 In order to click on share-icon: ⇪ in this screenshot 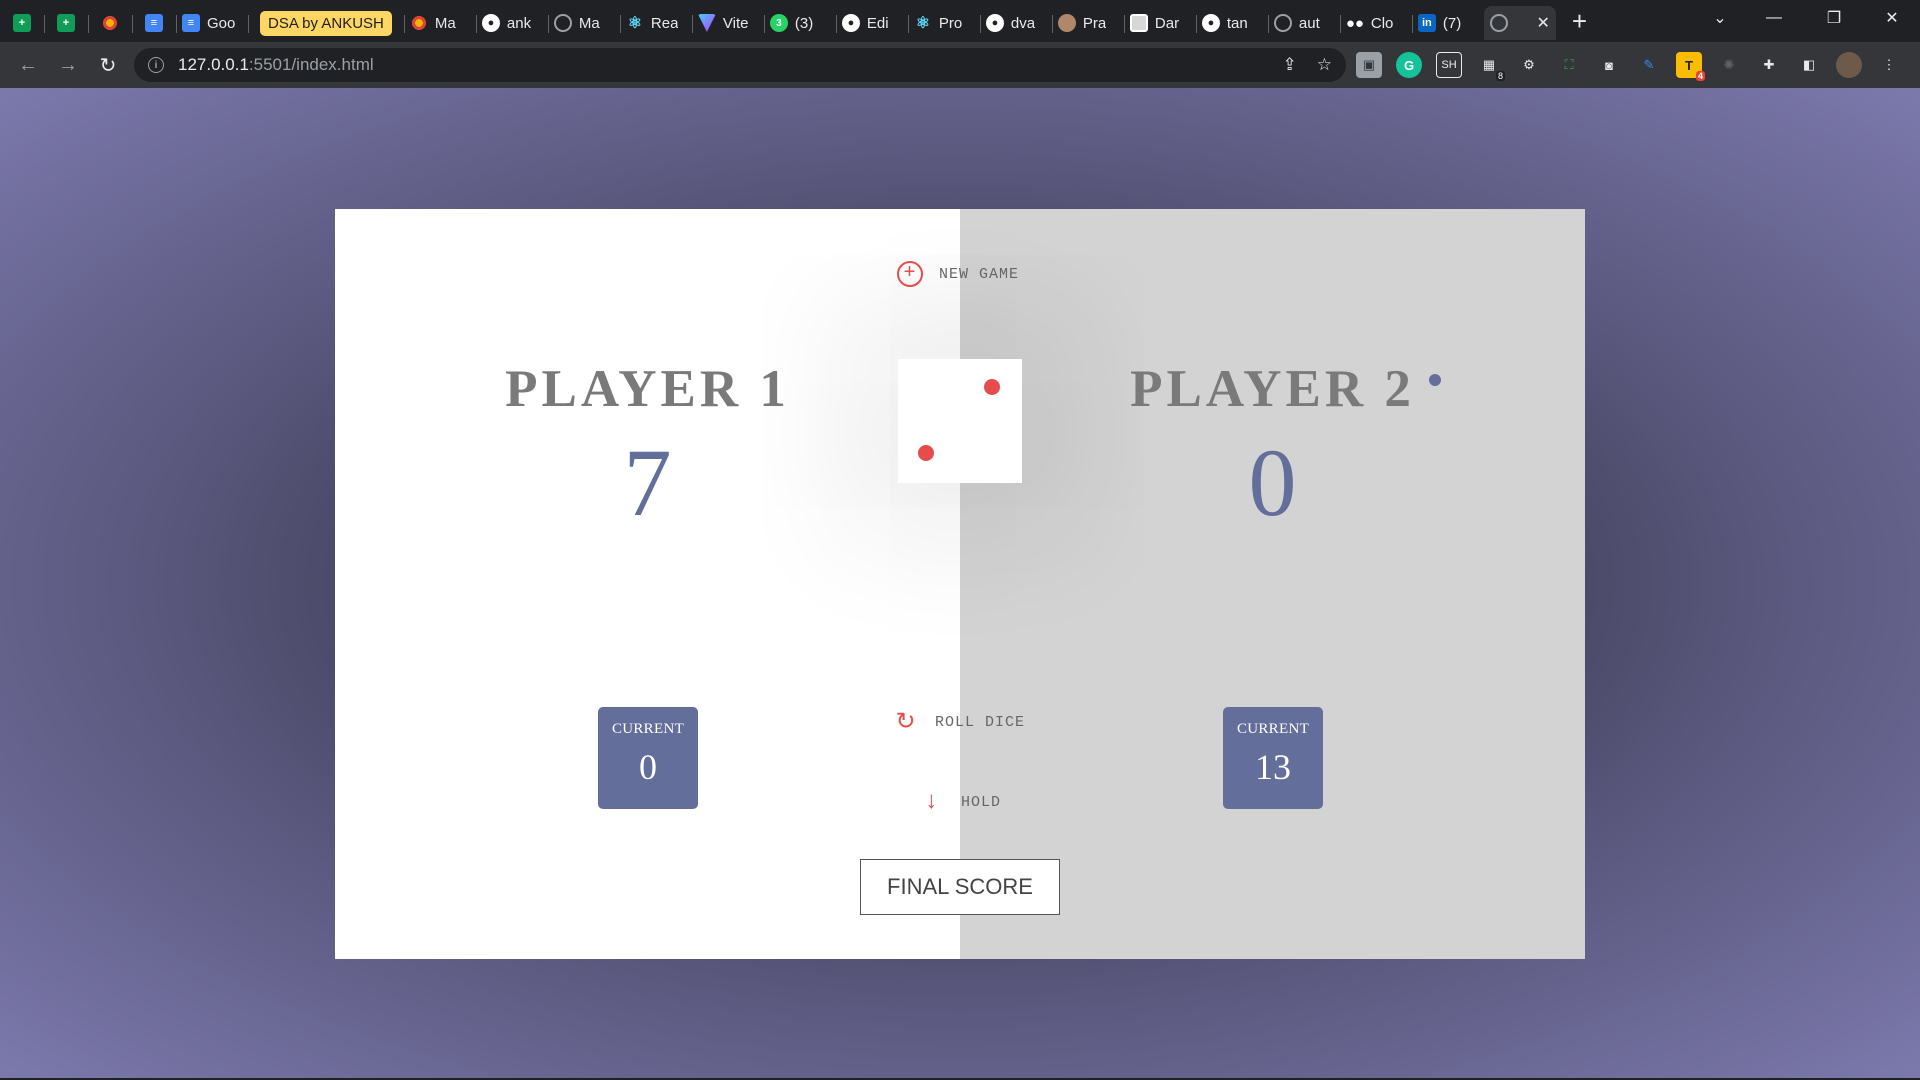, I will do `click(1290, 65)`.